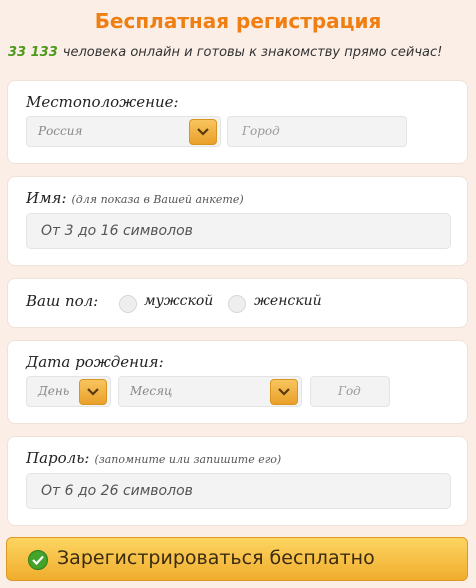 The width and height of the screenshot is (476, 588). Describe the element at coordinates (151, 391) in the screenshot. I see `month-value: Месяц` at that location.